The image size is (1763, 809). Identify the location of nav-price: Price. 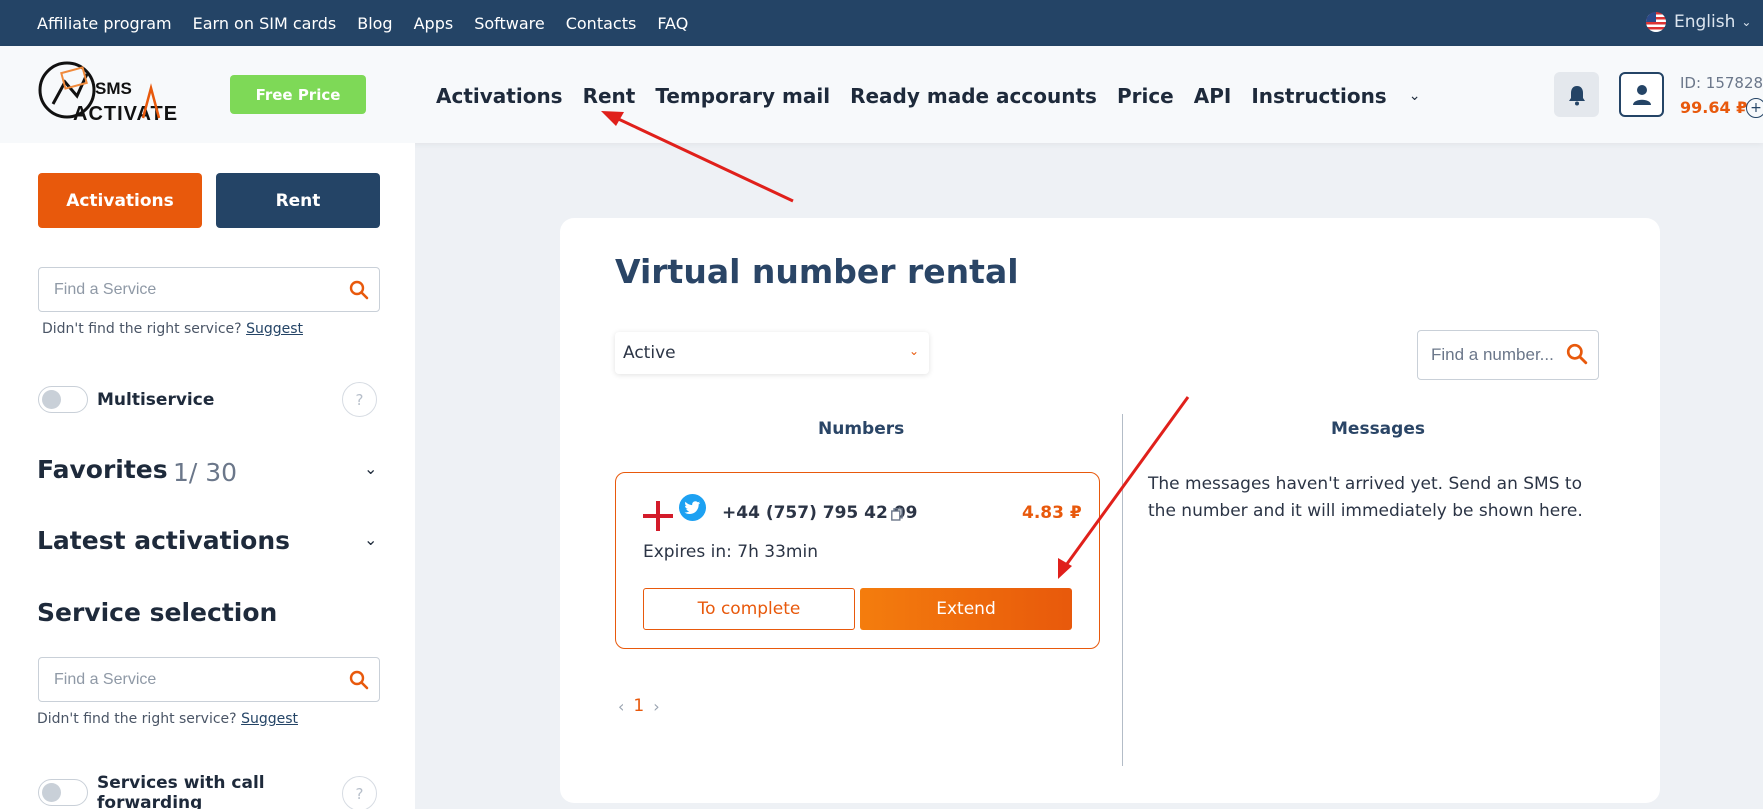
(1145, 96).